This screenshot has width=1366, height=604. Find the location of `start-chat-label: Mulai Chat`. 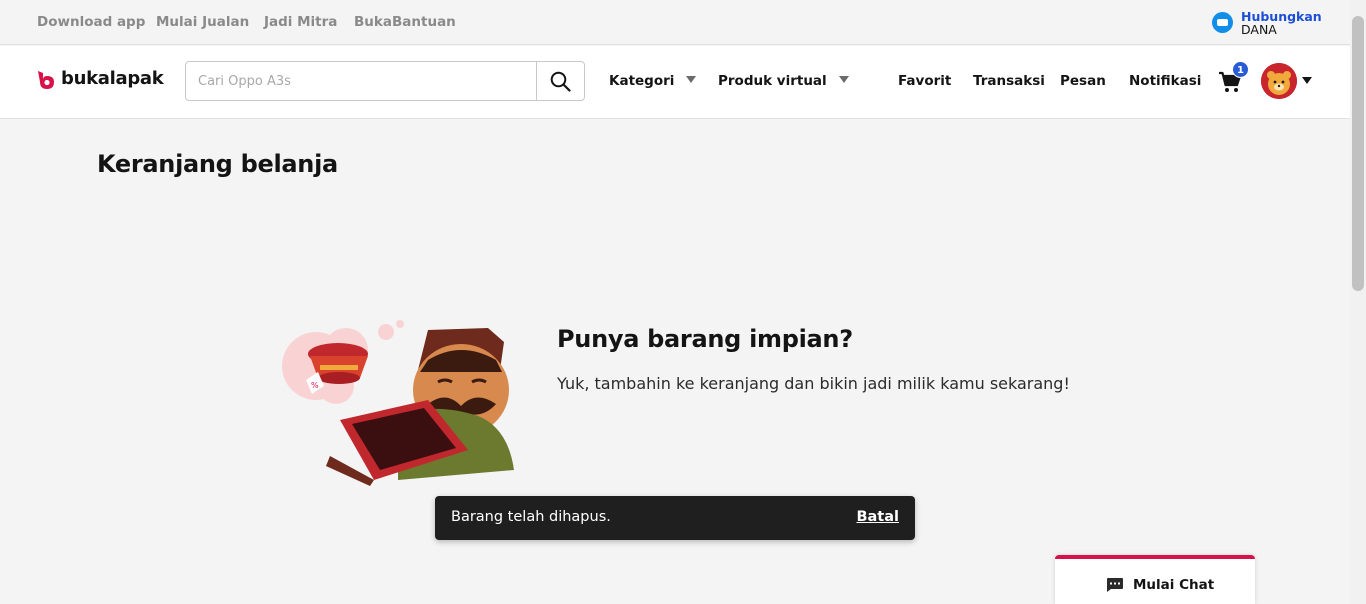

start-chat-label: Mulai Chat is located at coordinates (1174, 585).